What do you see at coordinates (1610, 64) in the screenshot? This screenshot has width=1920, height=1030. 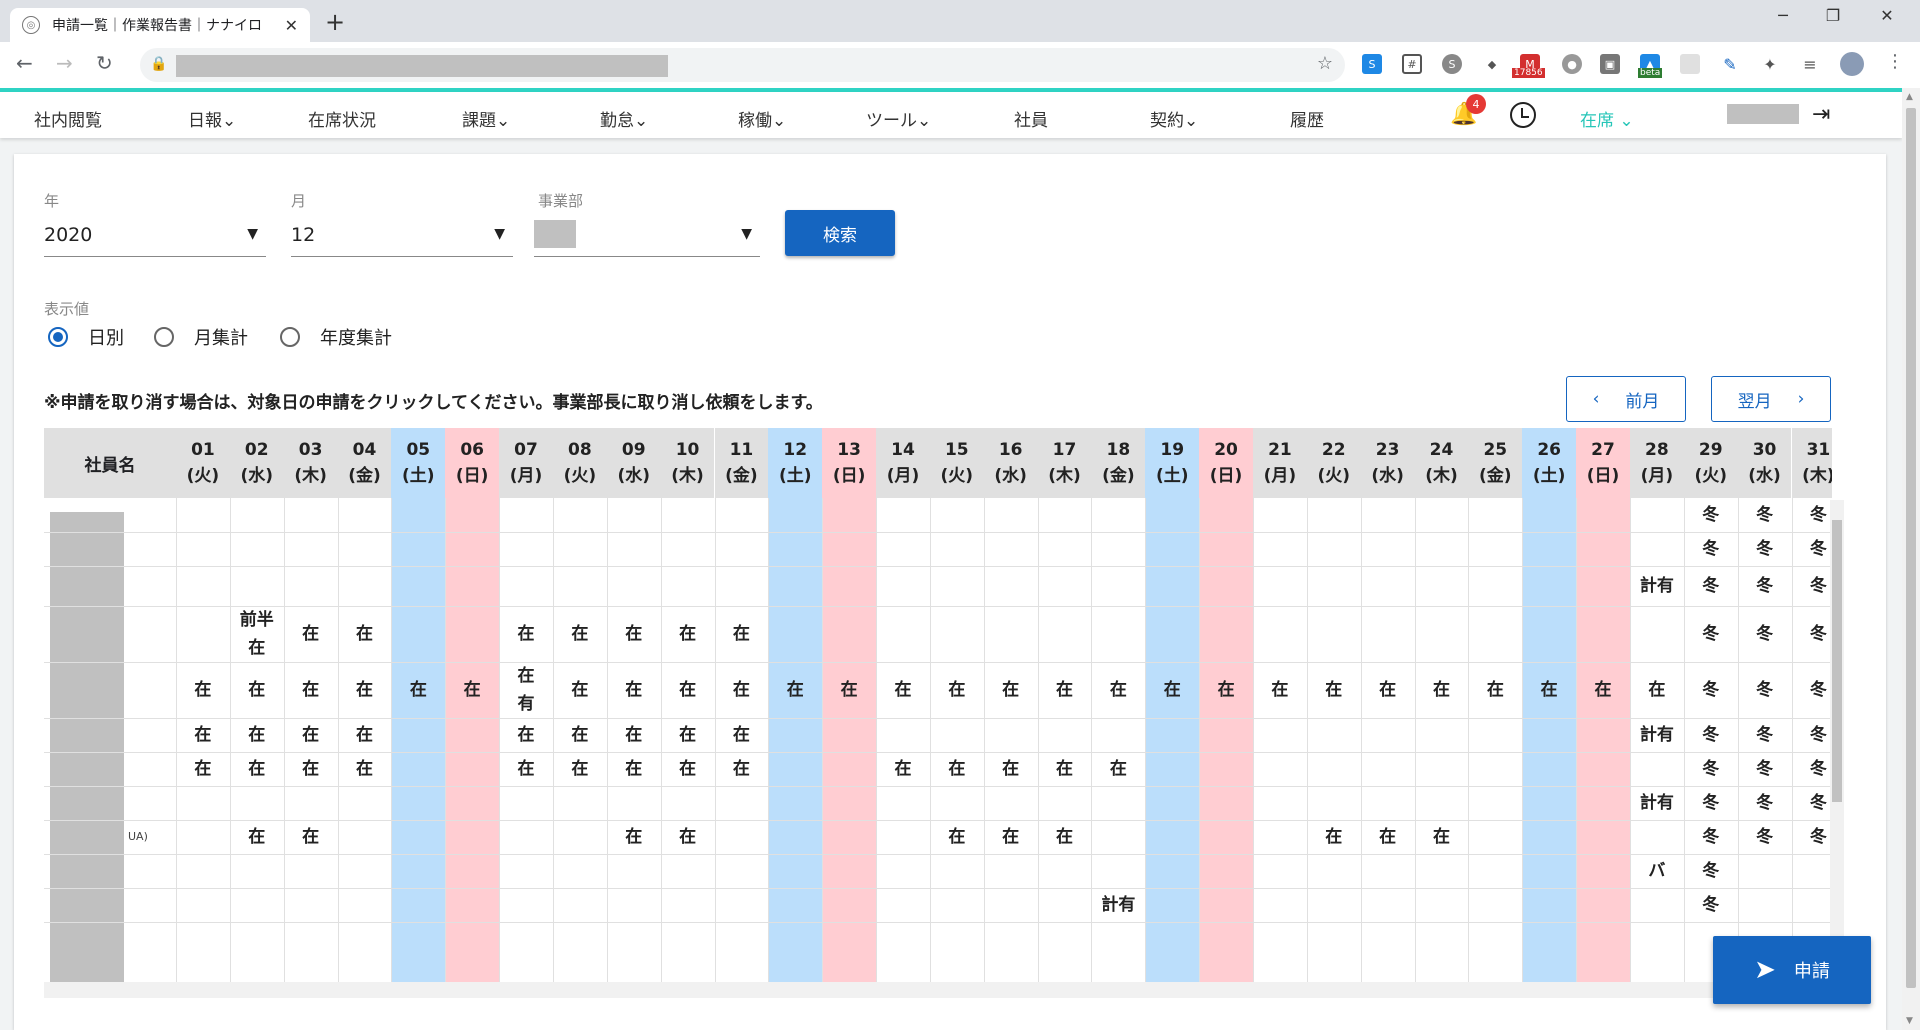 I see `extension-window-icon: ▣` at bounding box center [1610, 64].